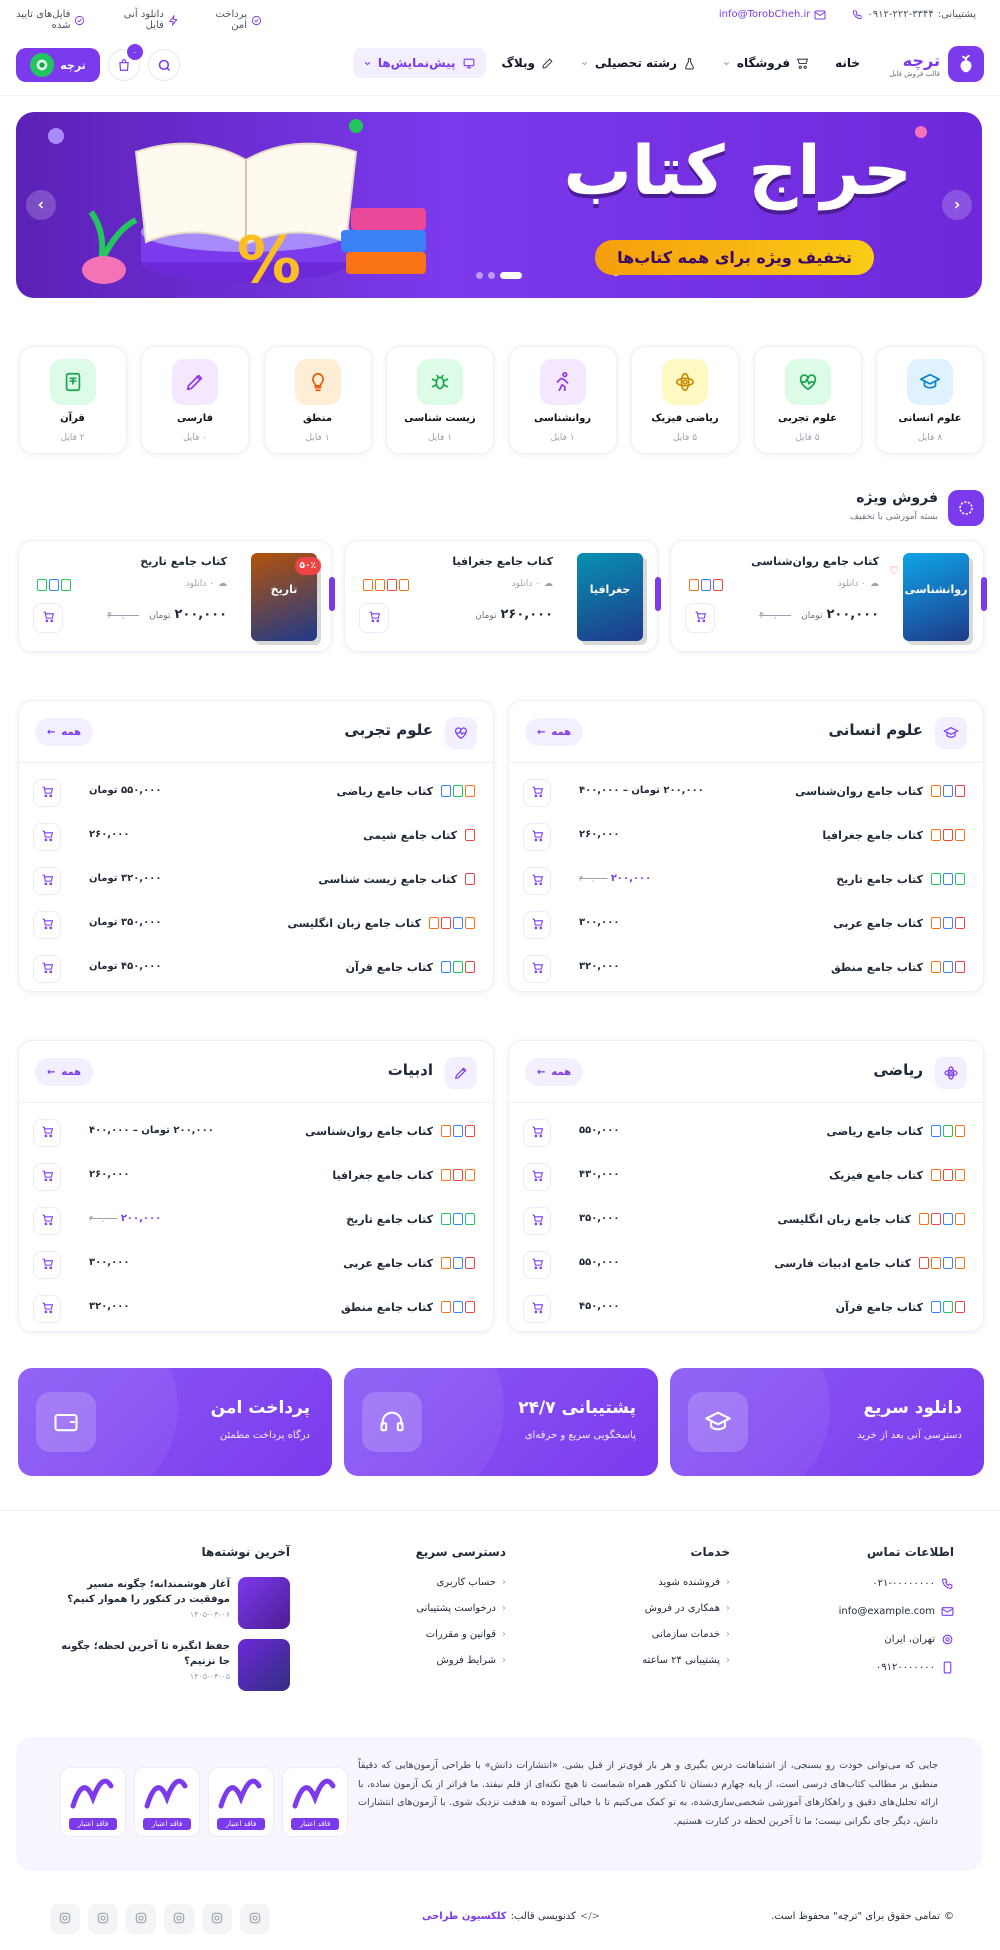 This screenshot has width=1000, height=1950. What do you see at coordinates (511, 275) in the screenshot?
I see `slider-dot-active` at bounding box center [511, 275].